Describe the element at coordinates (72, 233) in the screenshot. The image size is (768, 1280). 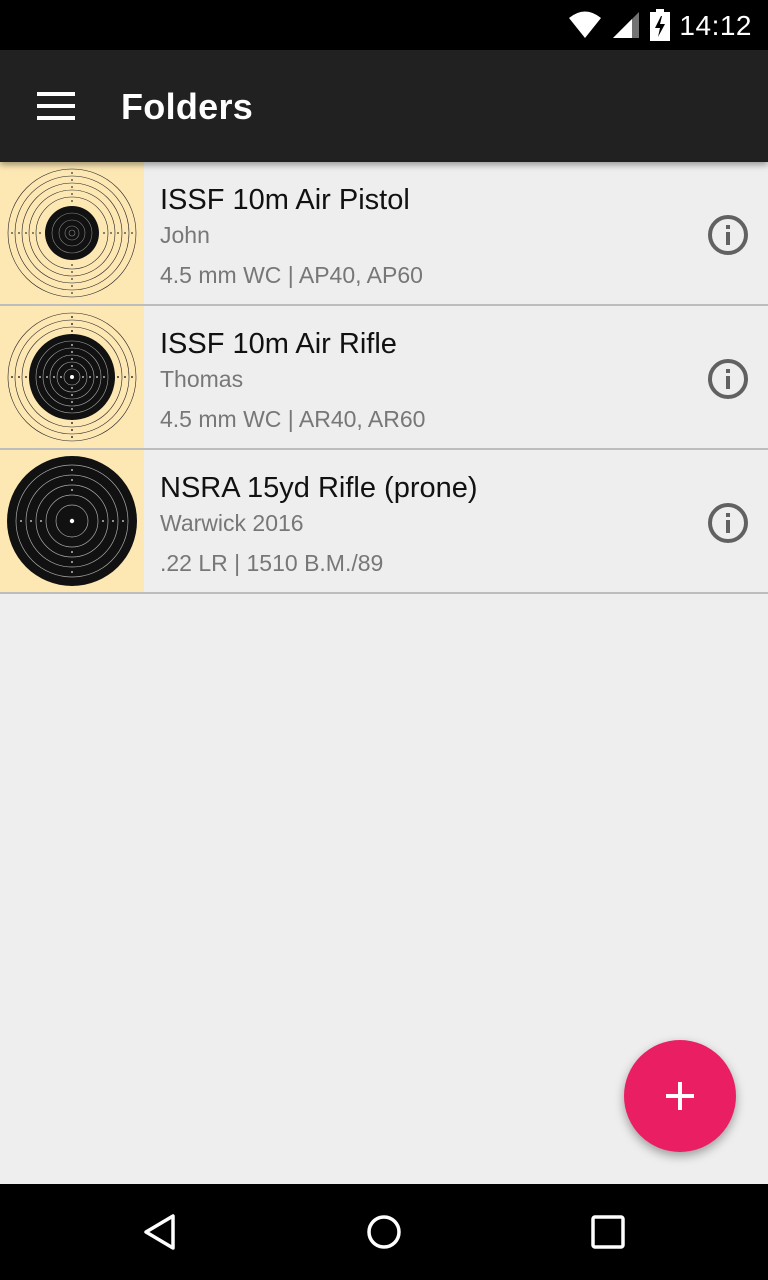
I see `air-pistol-target-icon` at that location.